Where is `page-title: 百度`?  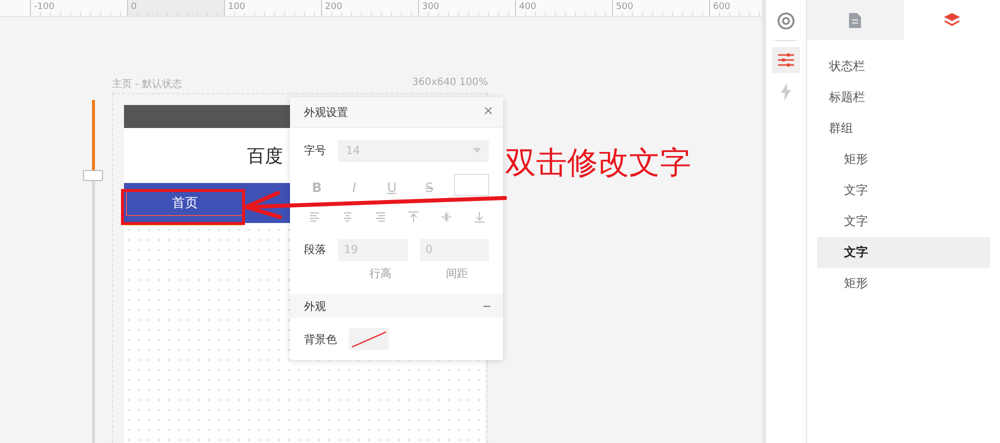 page-title: 百度 is located at coordinates (265, 156).